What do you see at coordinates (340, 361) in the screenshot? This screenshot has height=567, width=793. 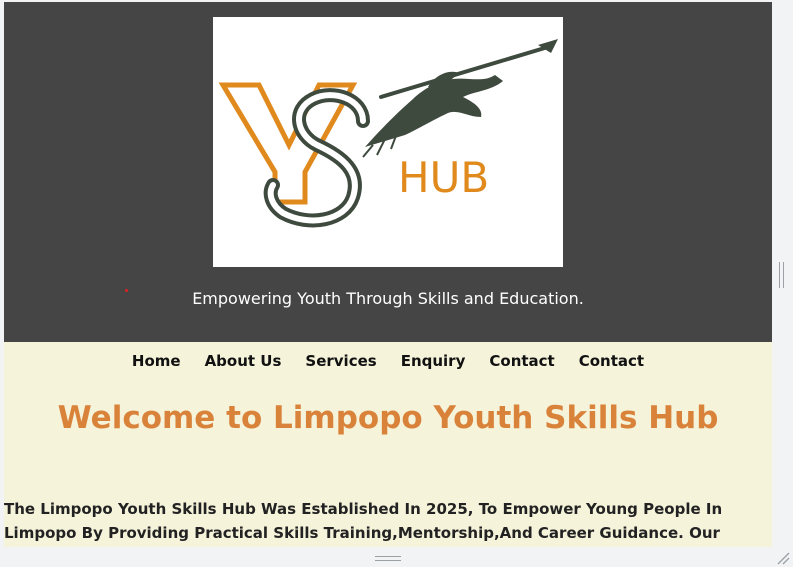 I see `nav-services: Services` at bounding box center [340, 361].